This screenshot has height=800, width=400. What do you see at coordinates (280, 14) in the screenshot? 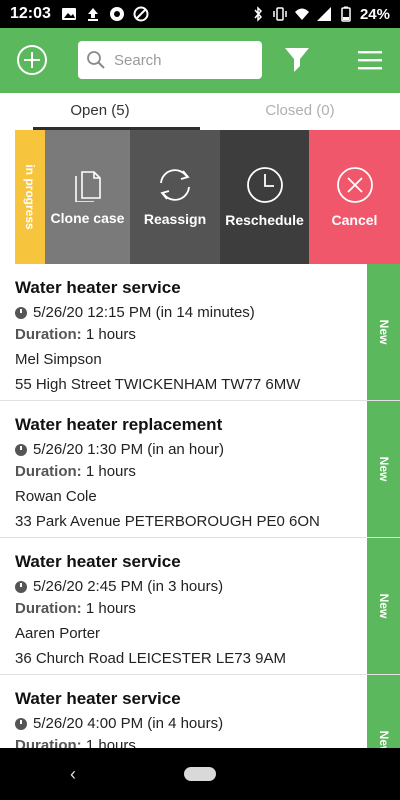
I see `vibrate-icon` at bounding box center [280, 14].